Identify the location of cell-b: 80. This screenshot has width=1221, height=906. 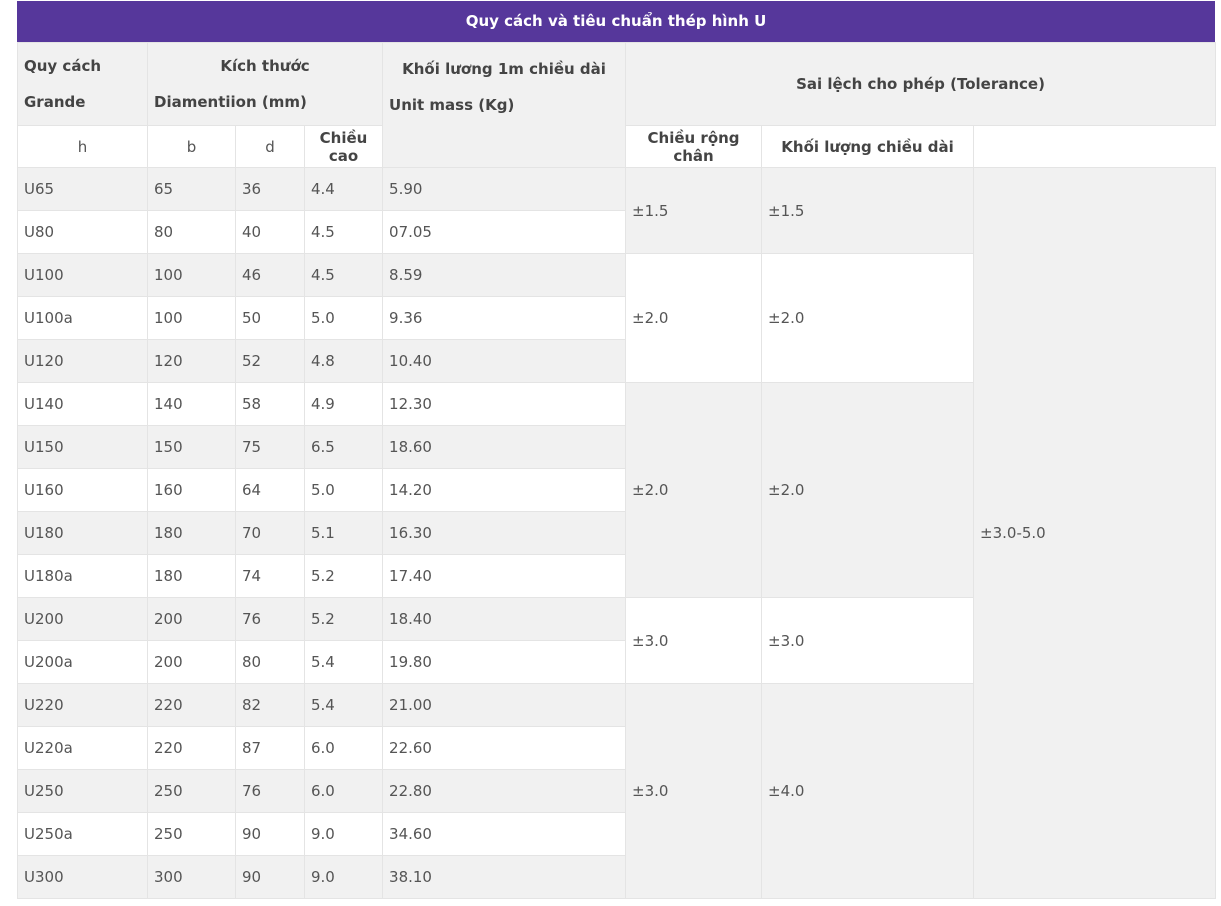
(270, 662).